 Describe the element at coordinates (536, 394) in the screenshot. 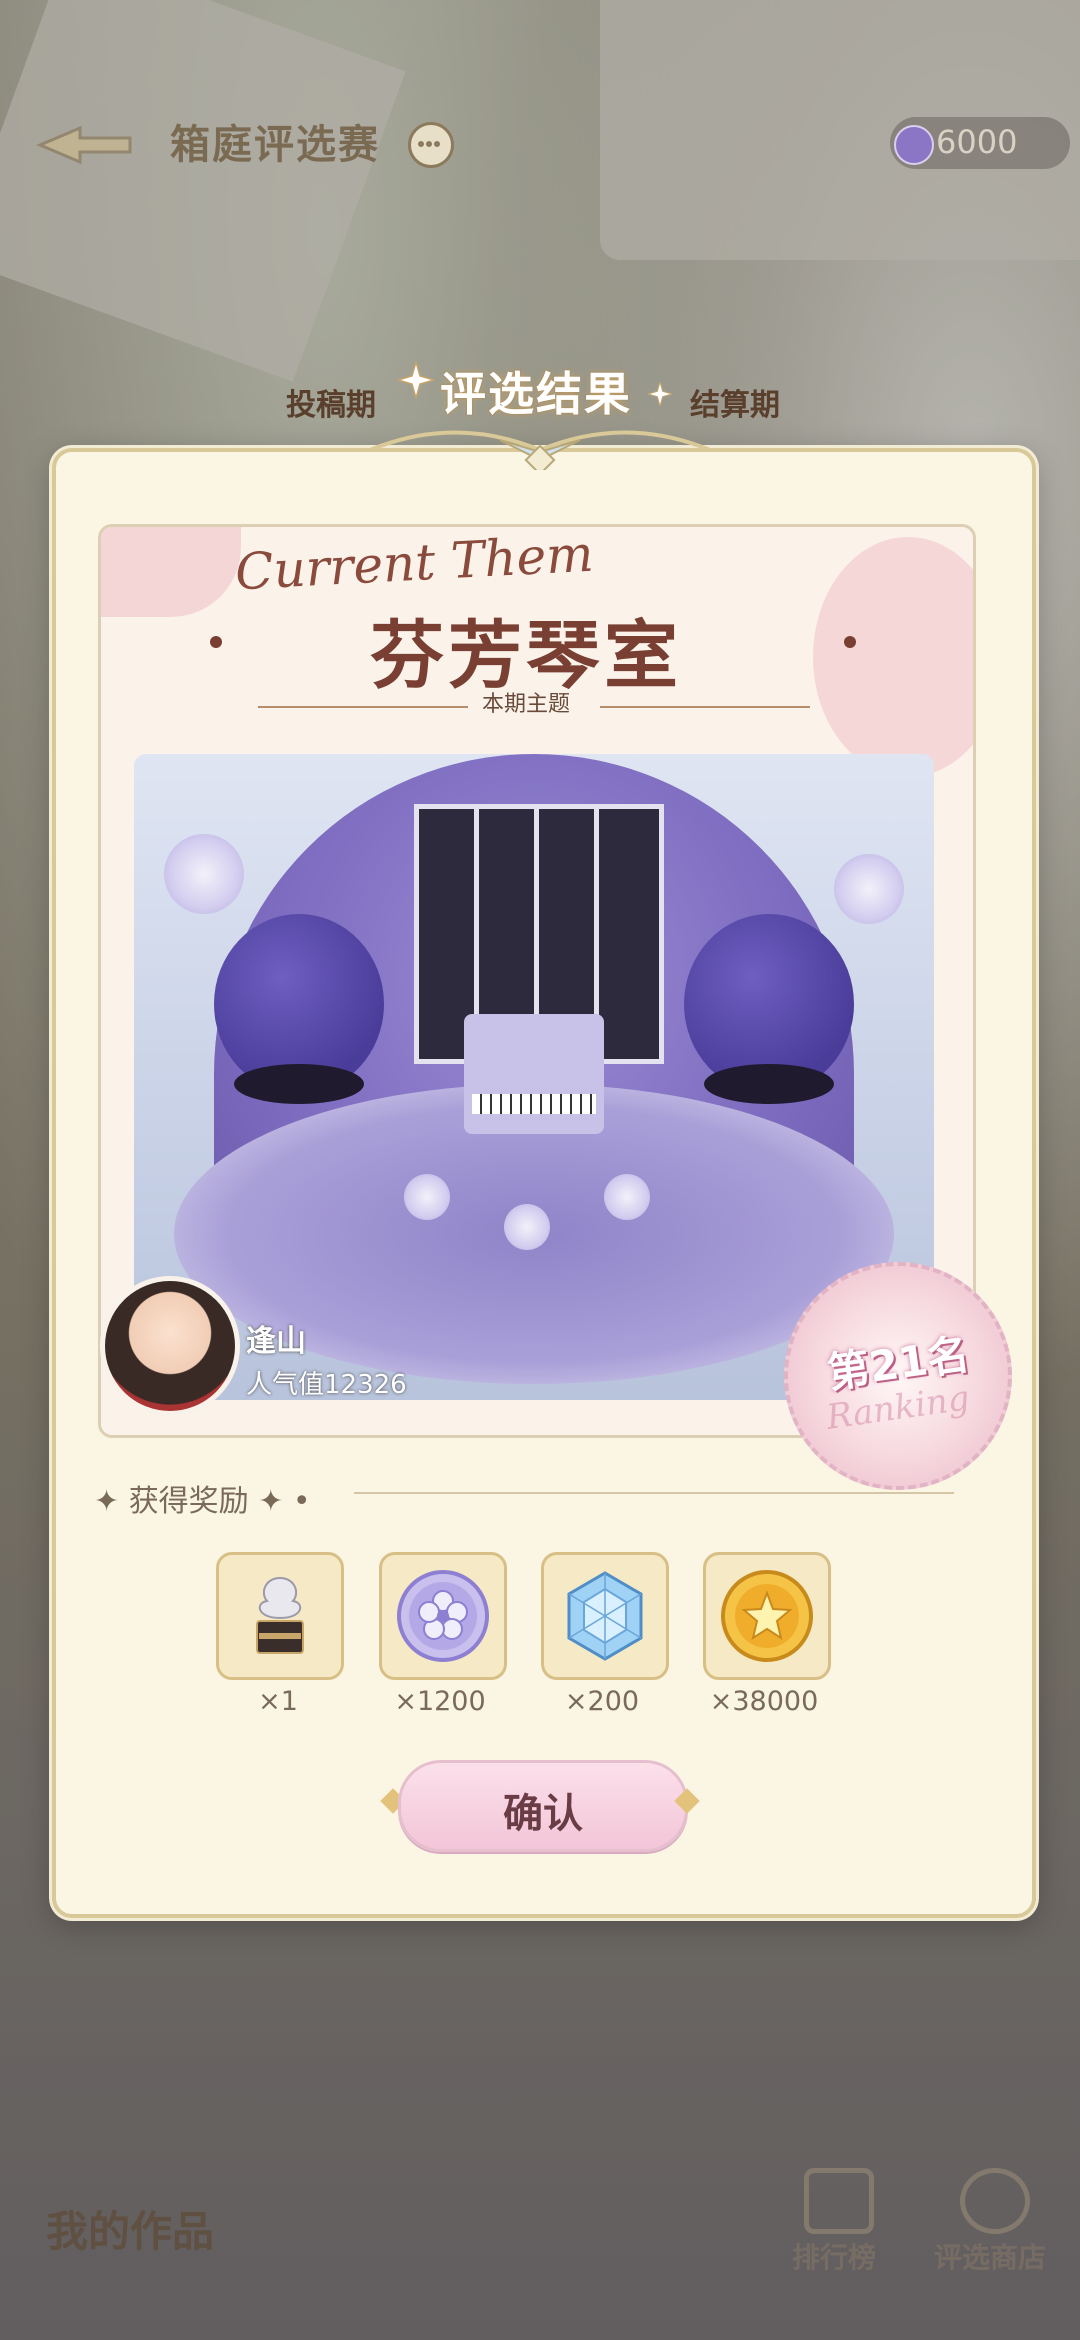

I see `result-title: 评选结果` at that location.